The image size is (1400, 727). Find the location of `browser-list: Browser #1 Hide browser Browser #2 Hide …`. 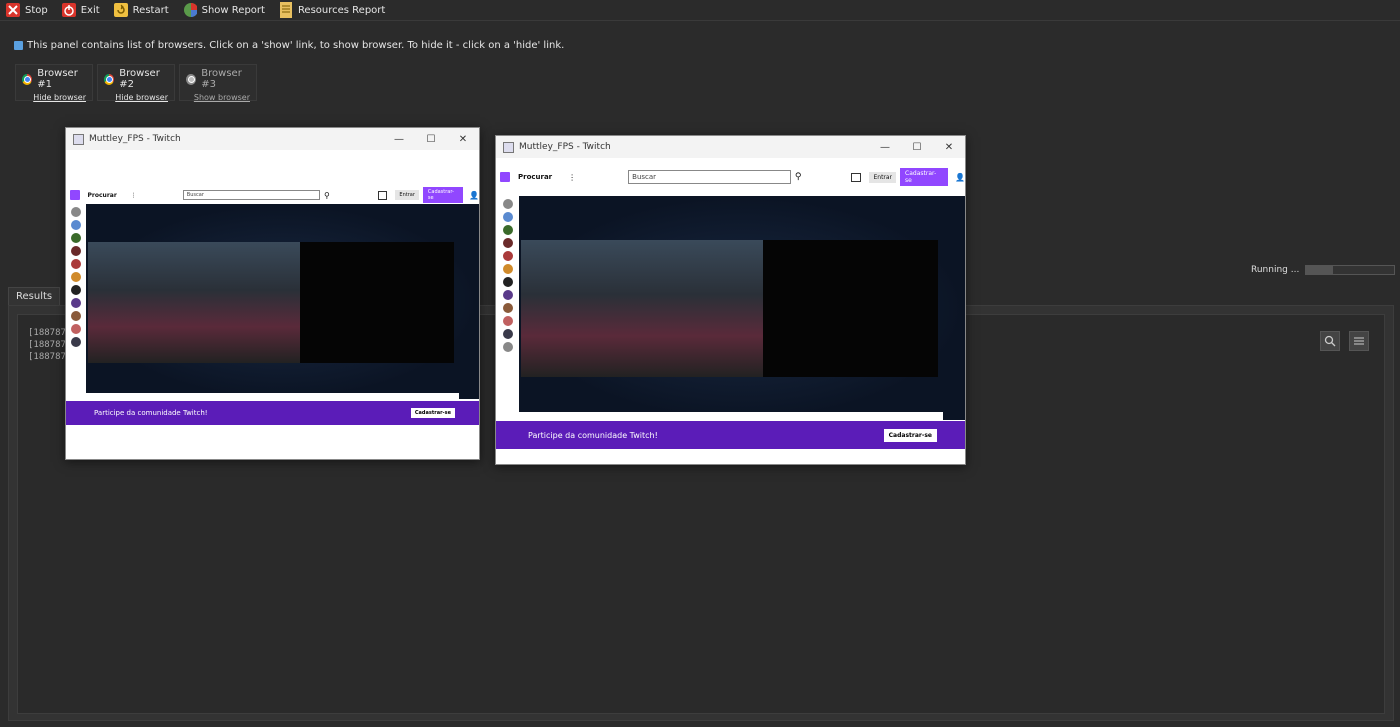

browser-list: Browser #1 Hide browser Browser #2 Hide … is located at coordinates (136, 83).